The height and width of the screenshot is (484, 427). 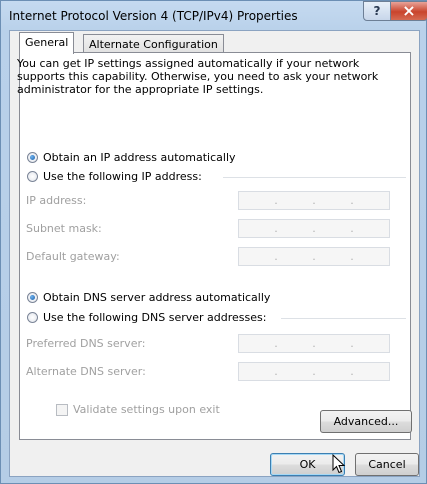 I want to click on checkbox-label: Validate settings upon exit, so click(x=146, y=409).